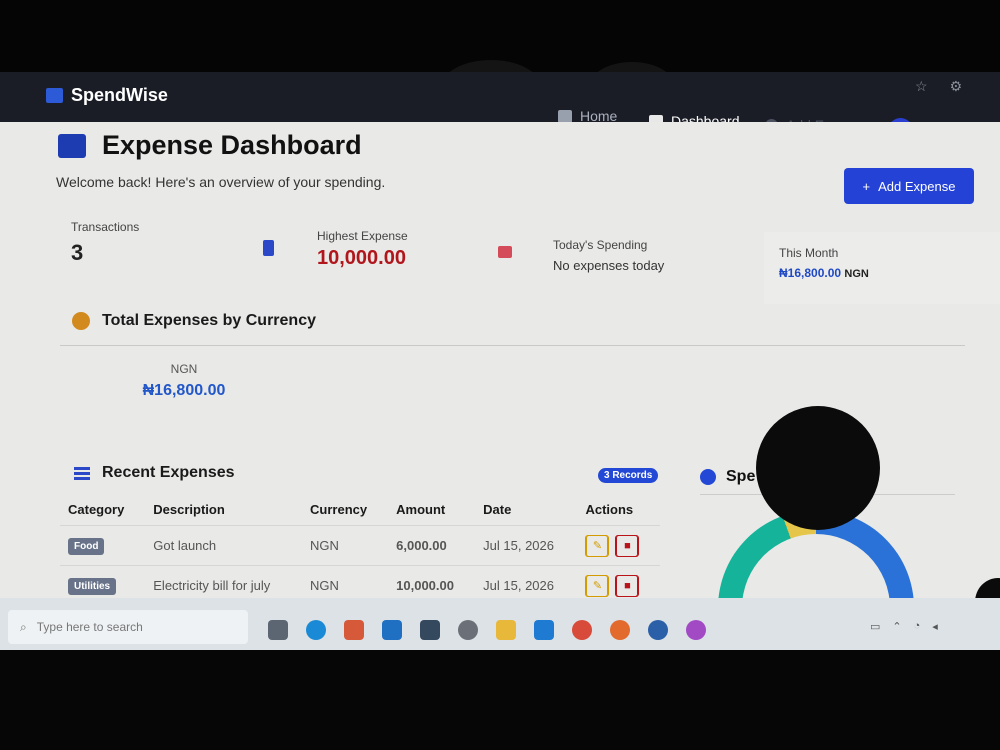 The image size is (1000, 750). I want to click on obscured-blot, so click(818, 468).